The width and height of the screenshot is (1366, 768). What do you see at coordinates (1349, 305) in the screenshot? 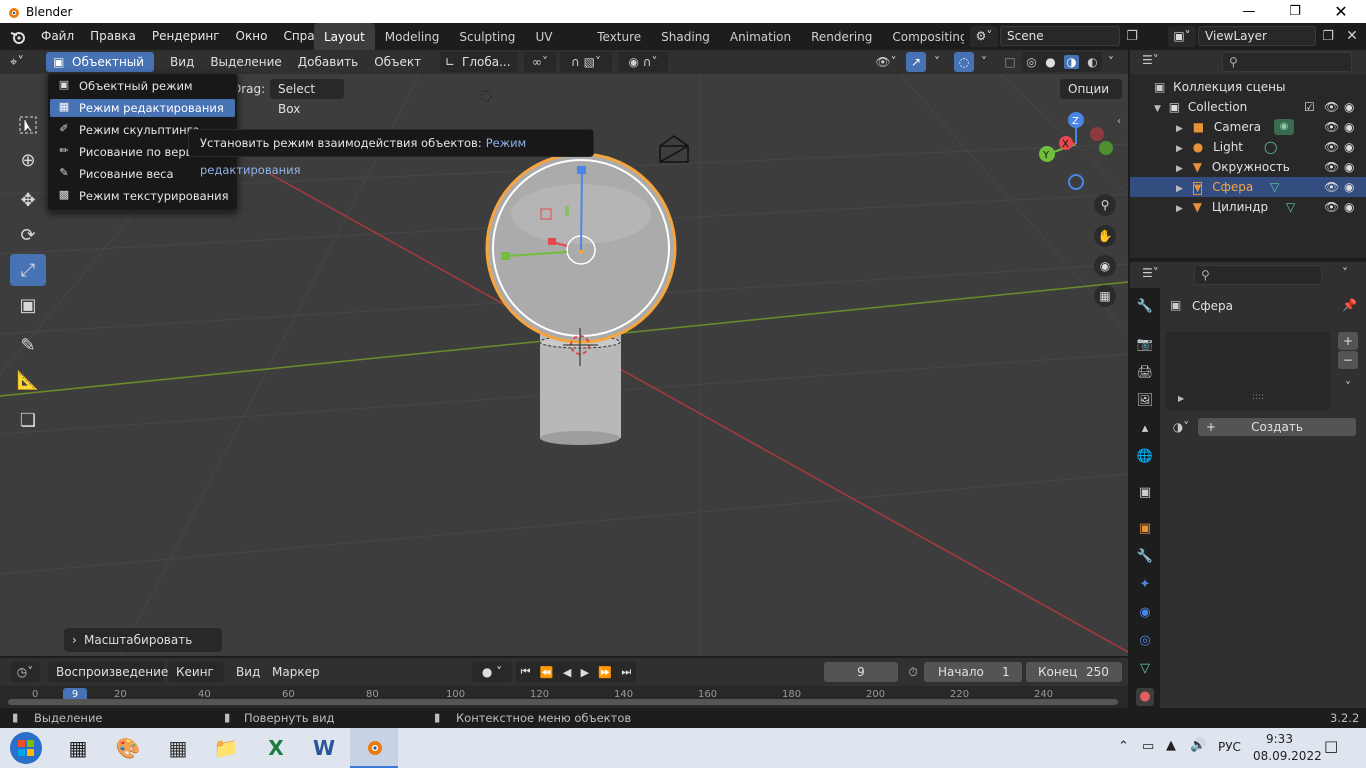
I see `pin-icon: 📌` at bounding box center [1349, 305].